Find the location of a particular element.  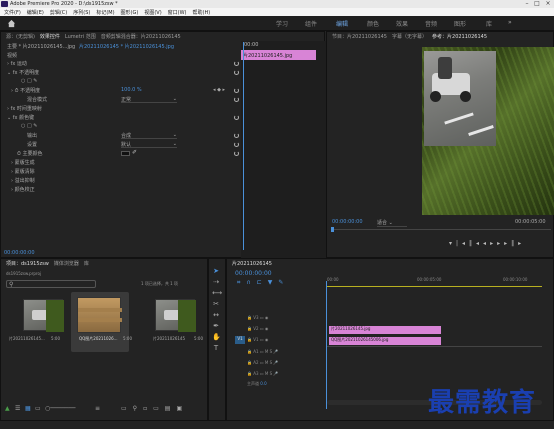

sort-icon: ≡ is located at coordinates (97, 408).